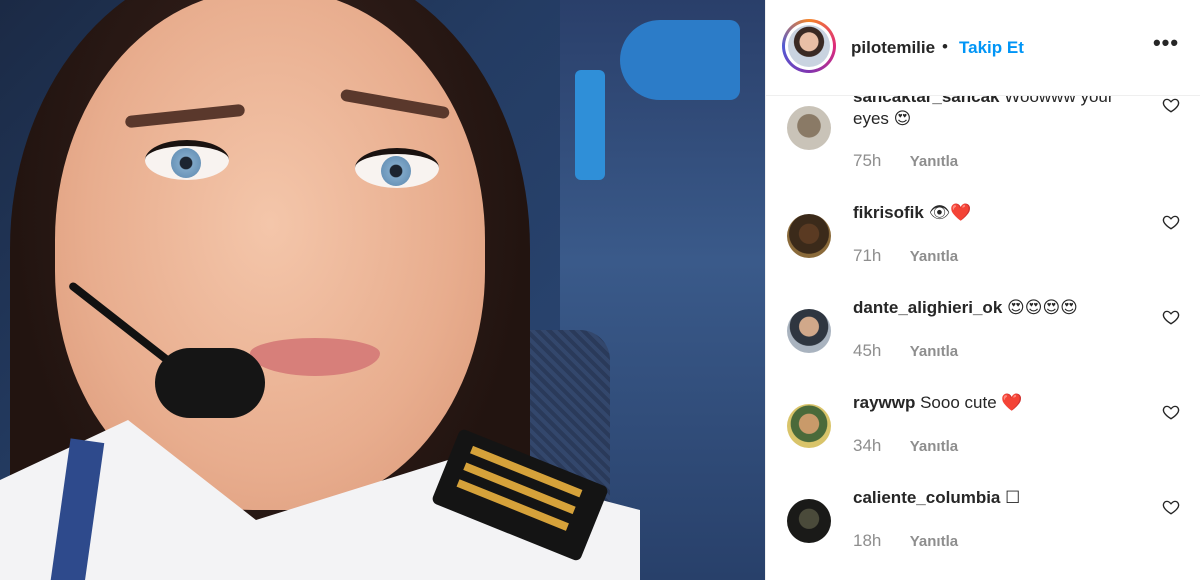 The image size is (1200, 580). I want to click on follow-button: Takip Et, so click(991, 48).